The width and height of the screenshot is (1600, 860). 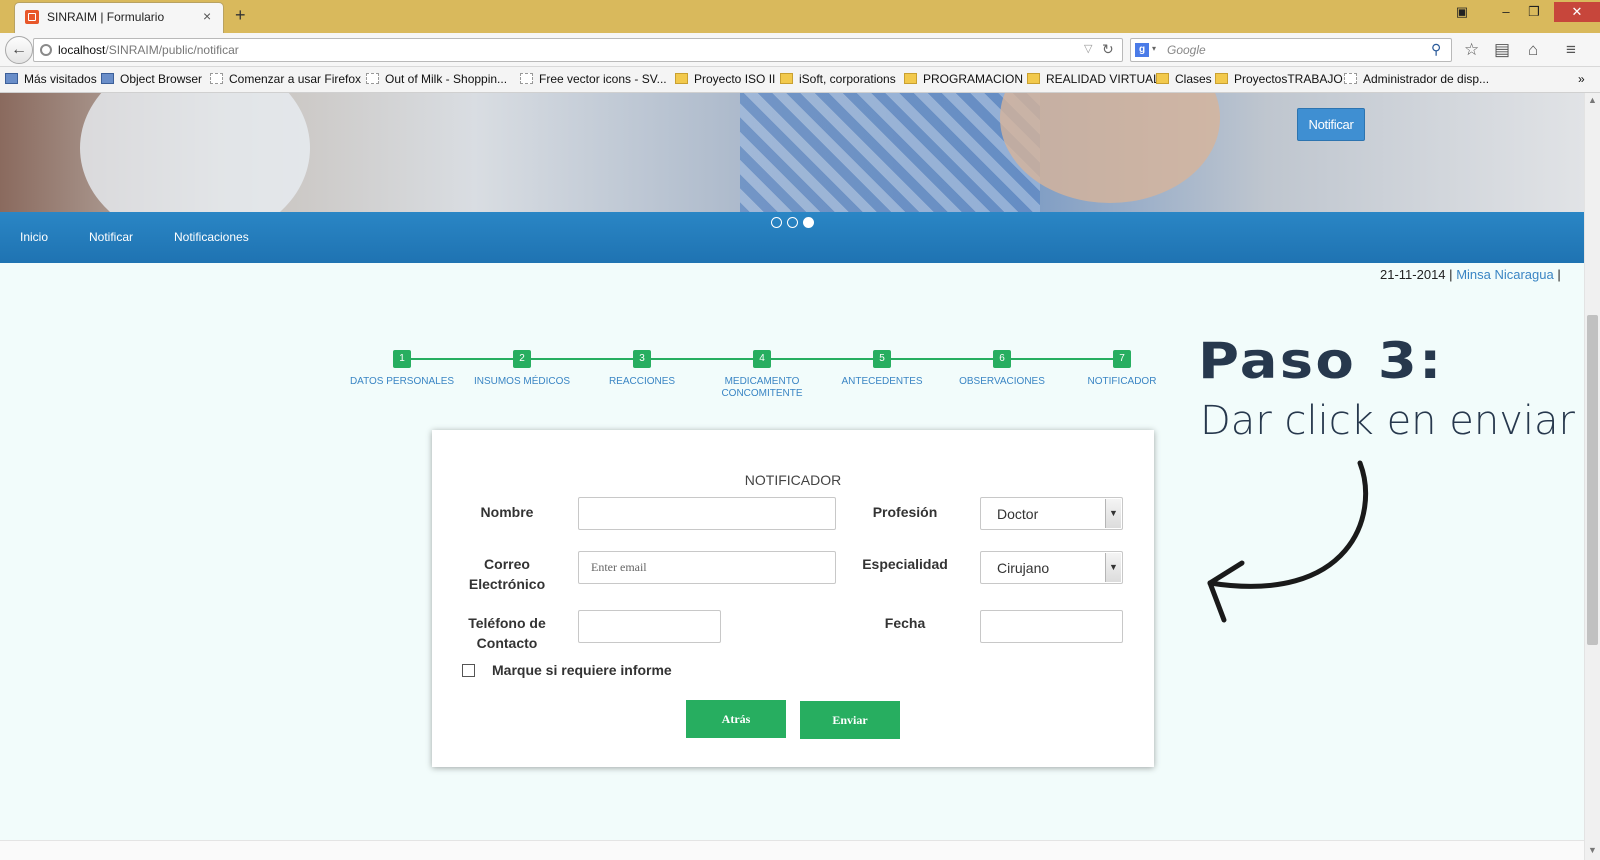 I want to click on step-5-label: ANTECEDENTES, so click(x=882, y=382).